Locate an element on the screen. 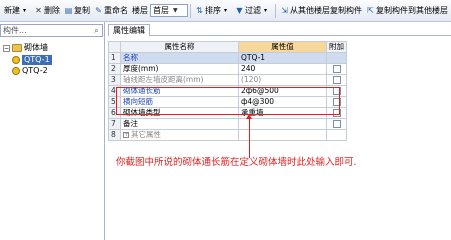  table-row-group: 8 + 其它属性 is located at coordinates (227, 135).